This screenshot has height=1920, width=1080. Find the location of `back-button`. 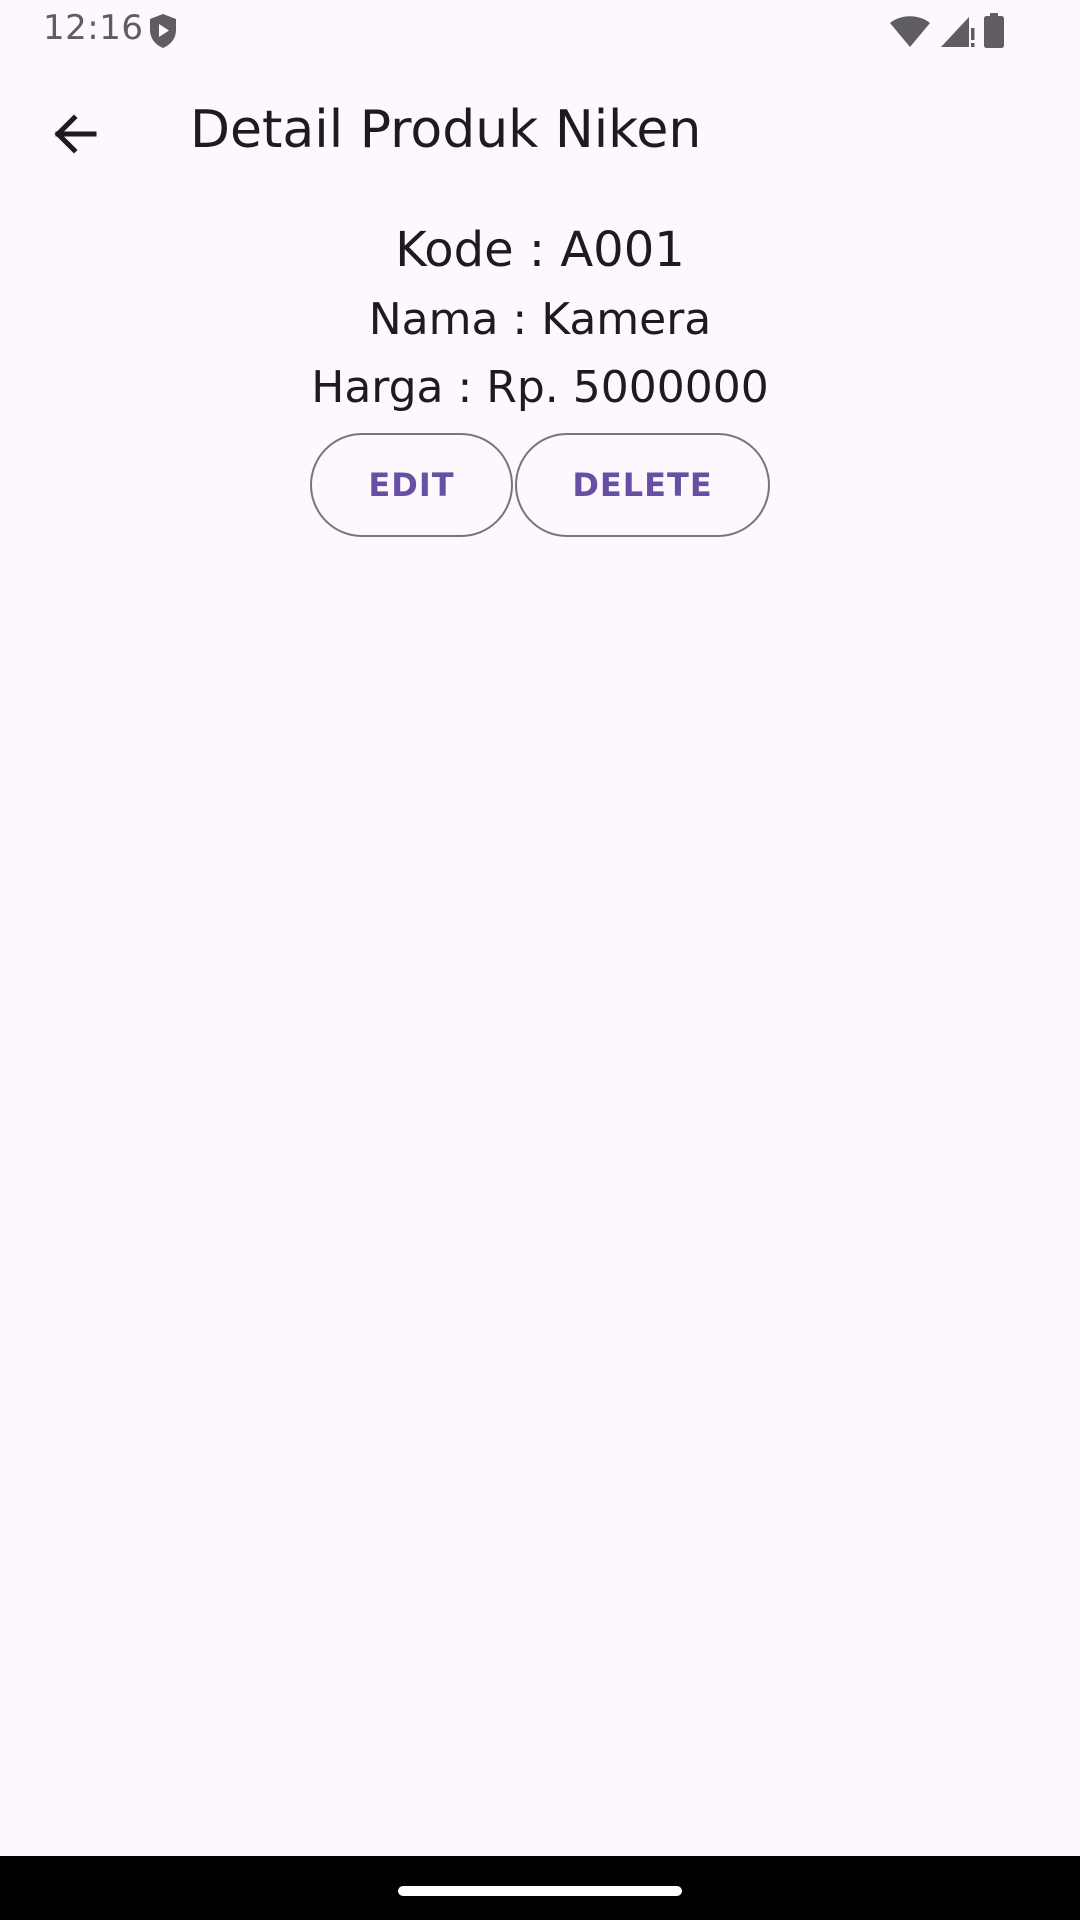

back-button is located at coordinates (74, 136).